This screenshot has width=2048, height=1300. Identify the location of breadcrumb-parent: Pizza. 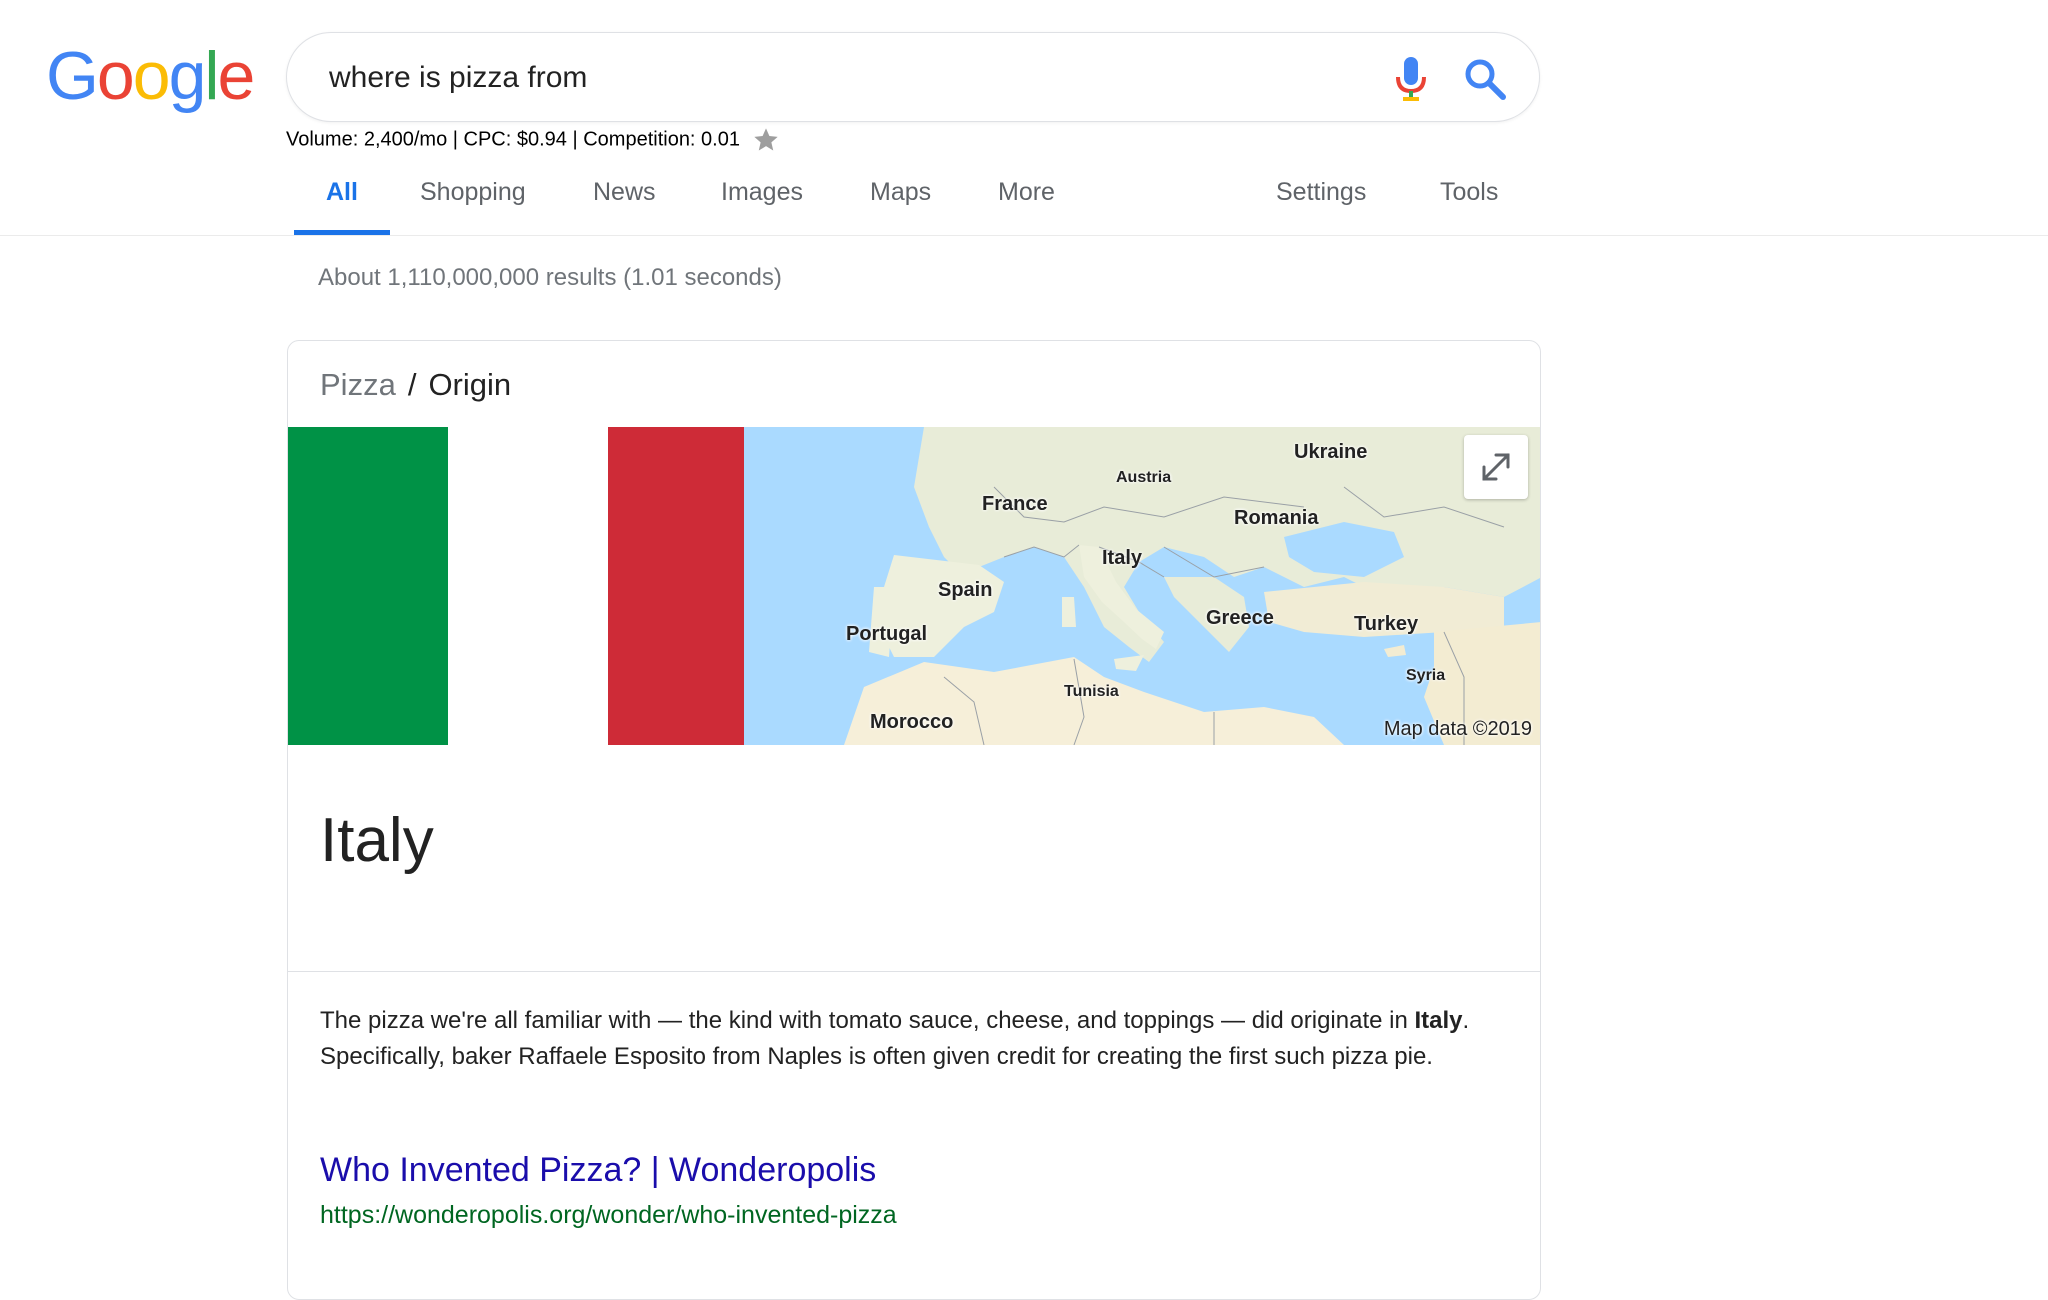
(358, 384).